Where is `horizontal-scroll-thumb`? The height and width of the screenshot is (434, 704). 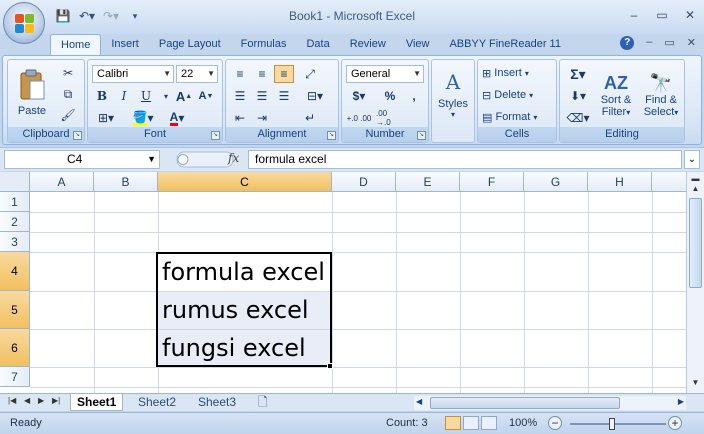
horizontal-scroll-thumb is located at coordinates (525, 403).